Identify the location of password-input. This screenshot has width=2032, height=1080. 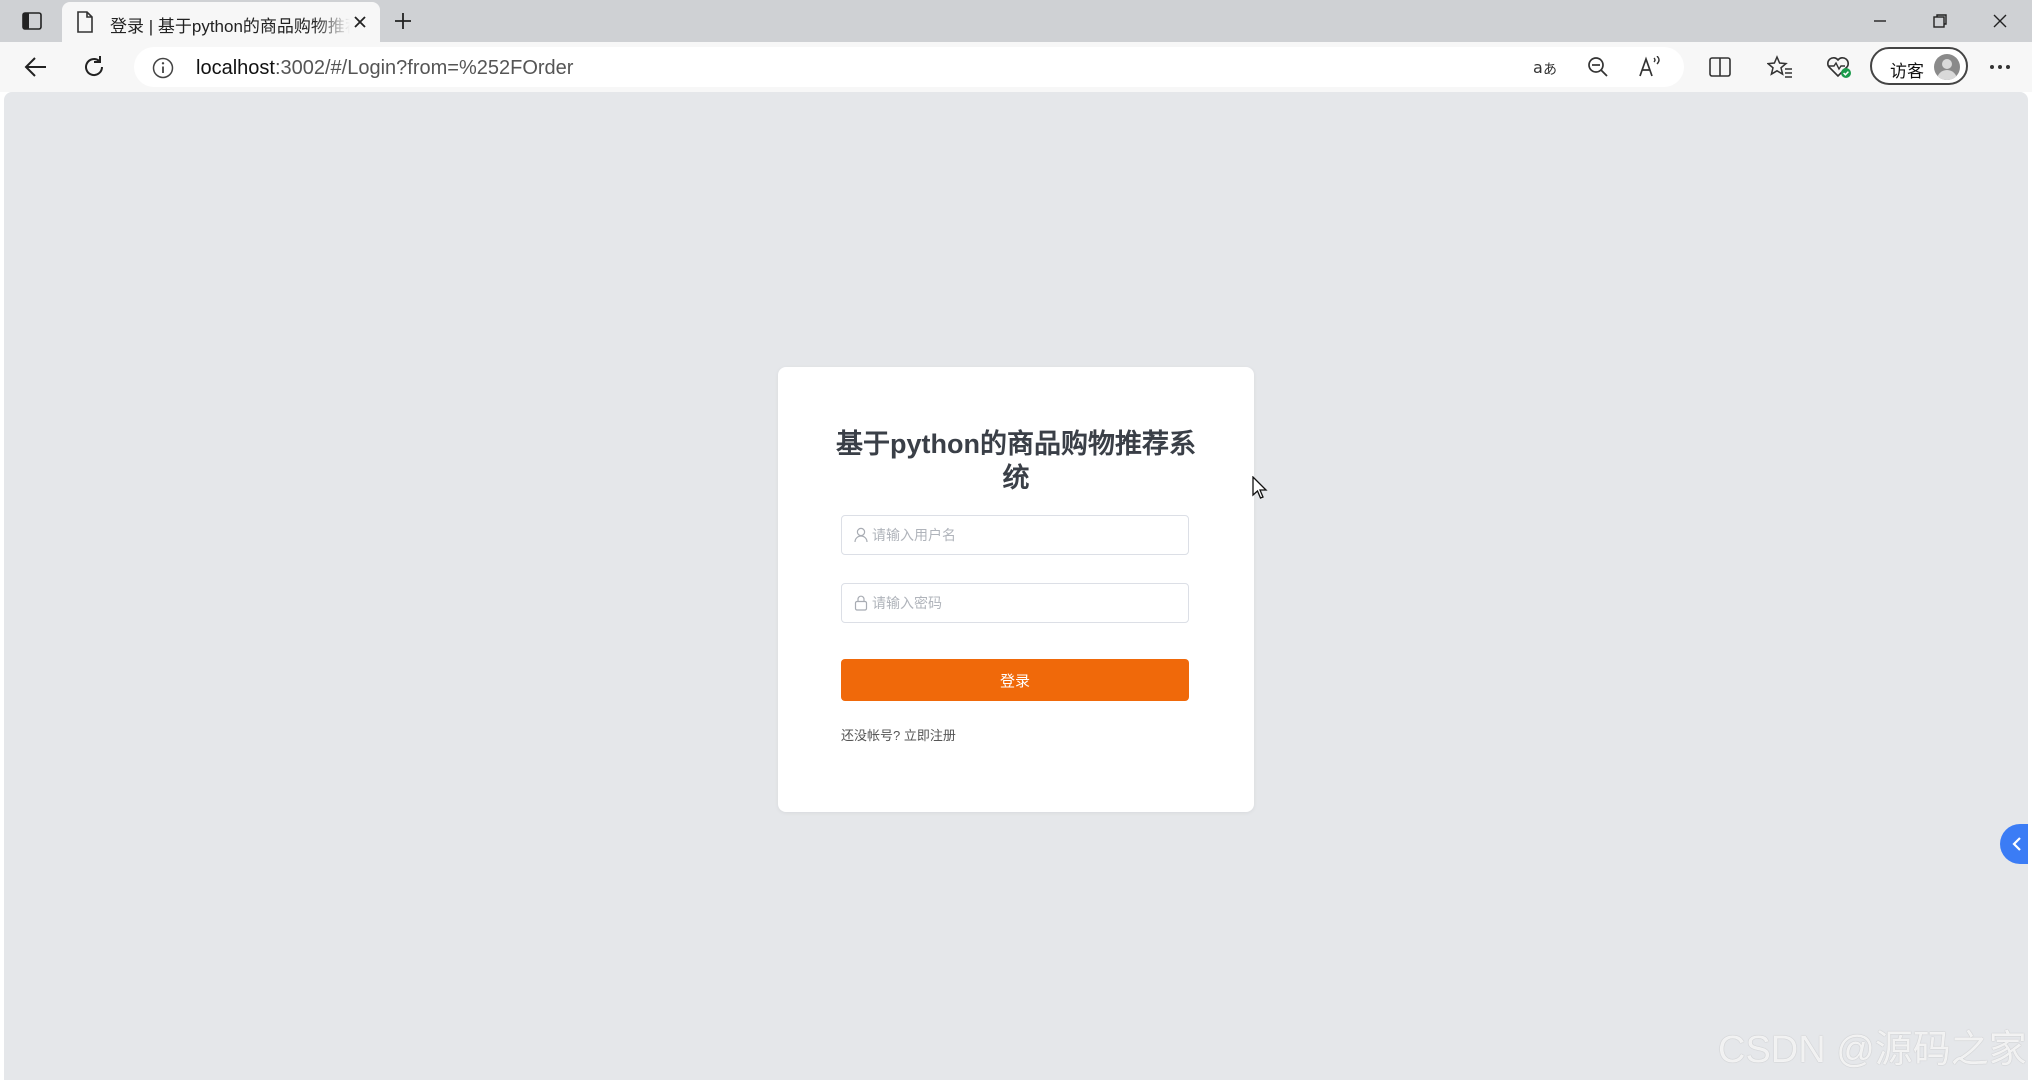
(1022, 603).